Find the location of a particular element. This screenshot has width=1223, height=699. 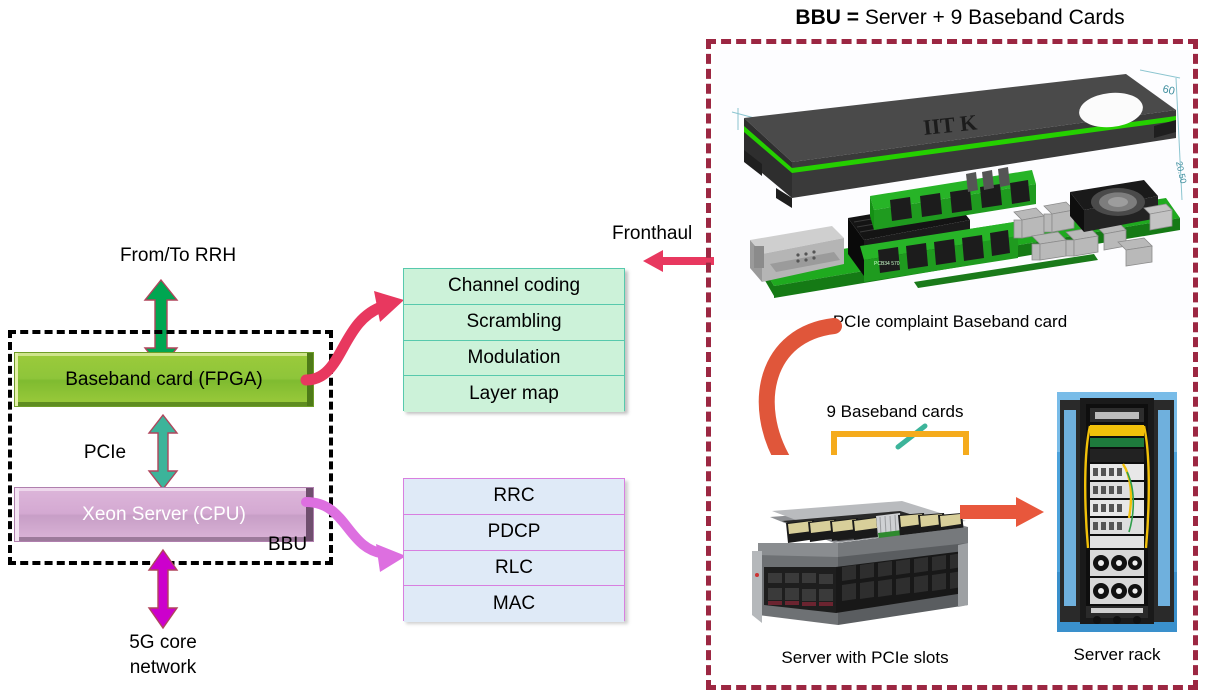

upper-layer-row: PDCP is located at coordinates (514, 532).